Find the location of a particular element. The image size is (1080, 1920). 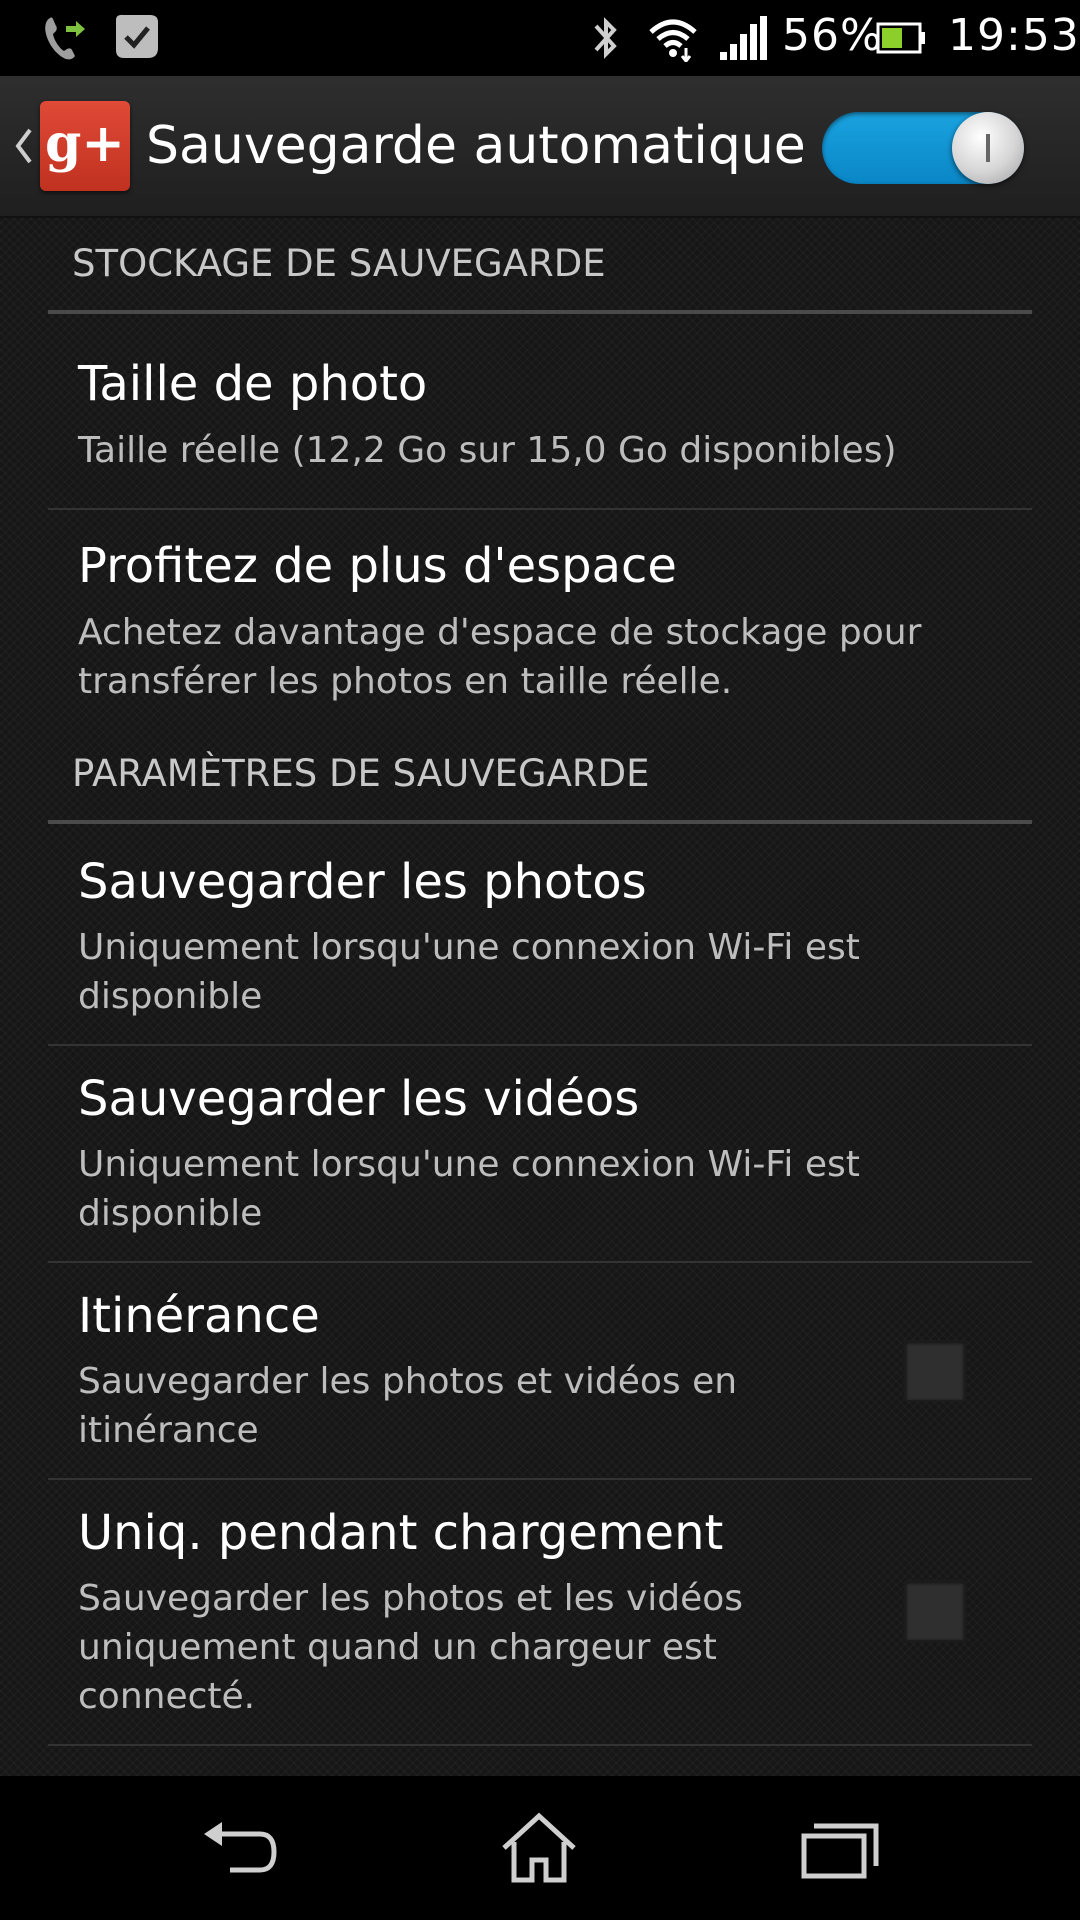

section-header-storage: STOCKAGE DE SAUVEGARDE is located at coordinates (339, 263).